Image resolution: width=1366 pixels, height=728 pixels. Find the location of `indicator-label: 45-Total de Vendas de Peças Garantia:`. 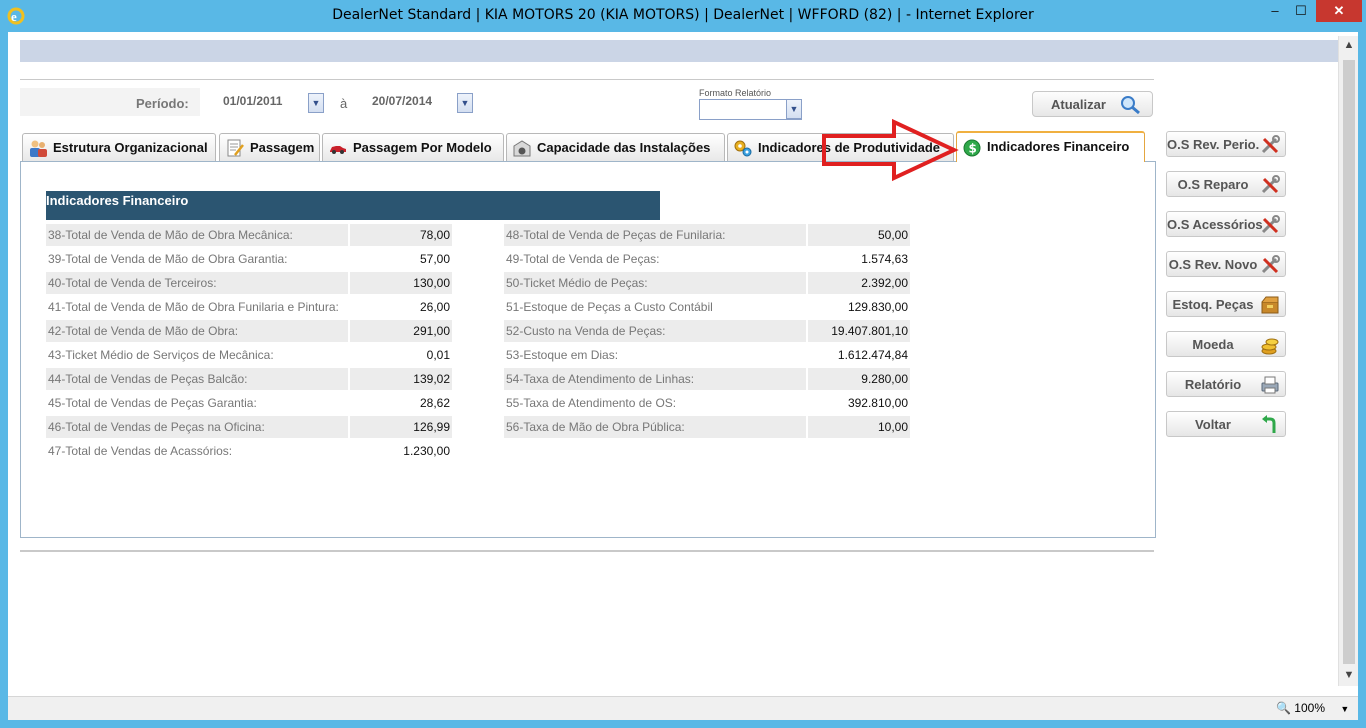

indicator-label: 45-Total de Vendas de Peças Garantia: is located at coordinates (152, 403).